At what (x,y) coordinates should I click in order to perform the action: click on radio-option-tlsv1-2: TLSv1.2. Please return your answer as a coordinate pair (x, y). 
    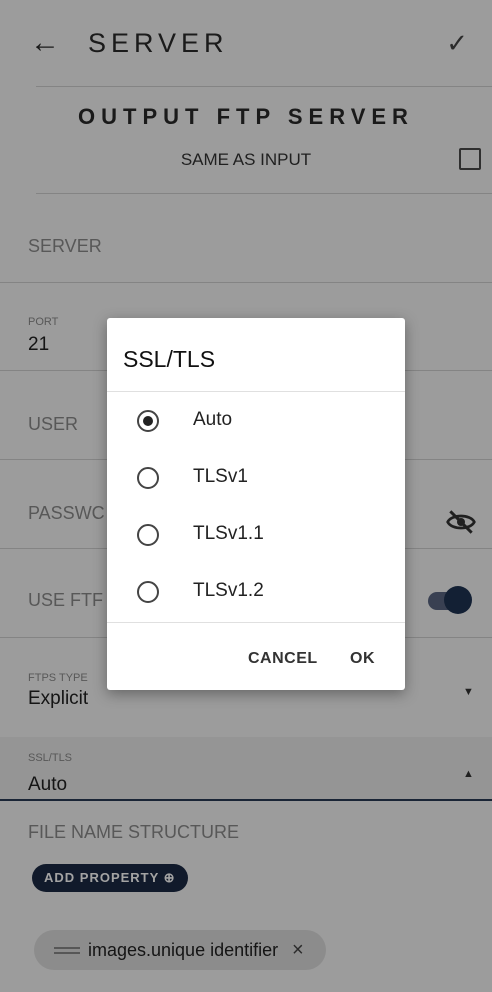
    Looking at the image, I should click on (256, 592).